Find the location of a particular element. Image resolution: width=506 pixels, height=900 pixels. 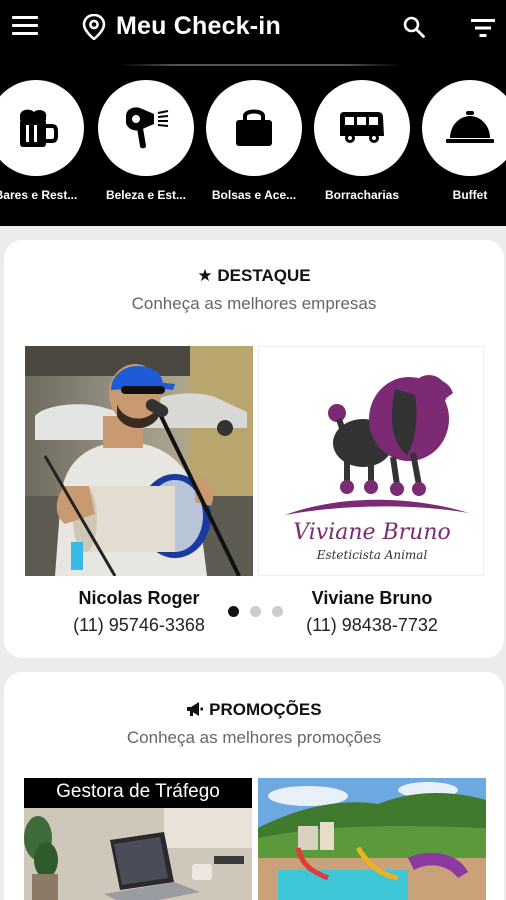

featured-photo-nicolas is located at coordinates (139, 461).